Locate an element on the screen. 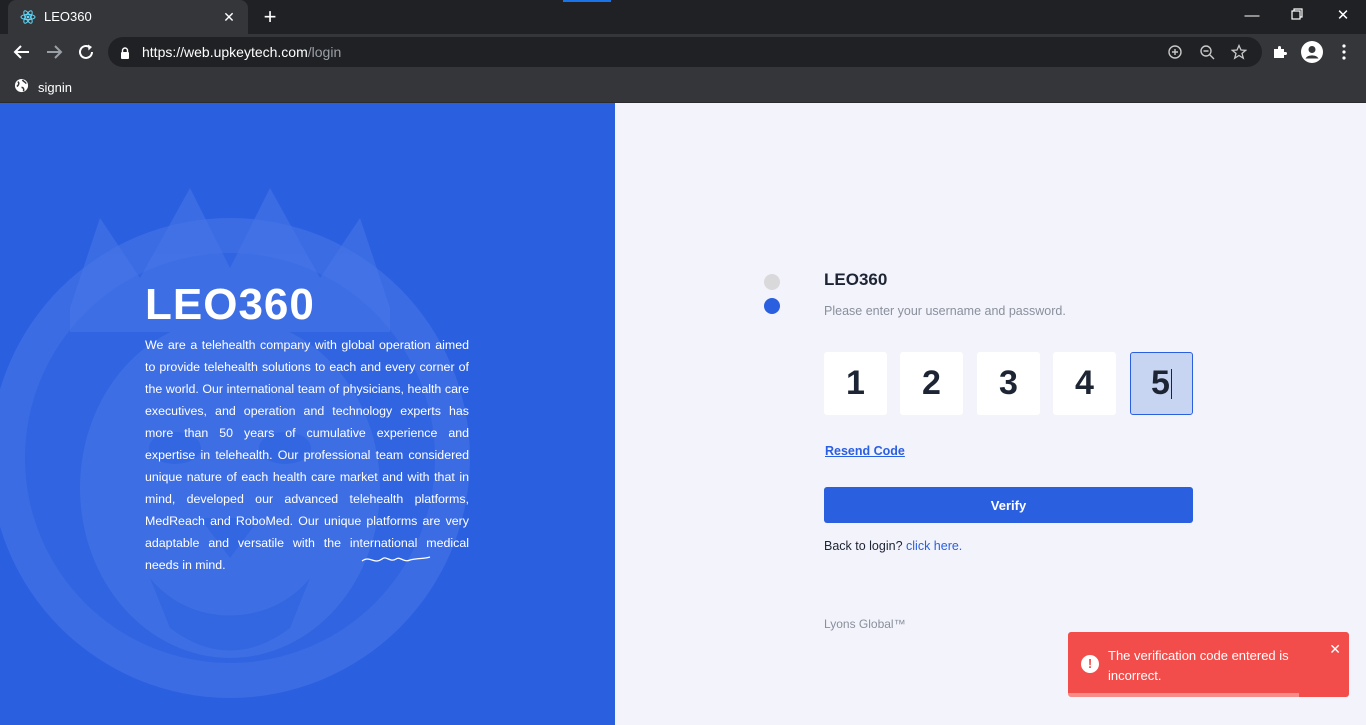 This screenshot has height=725, width=1366. zoom-out-icon is located at coordinates (1207, 52).